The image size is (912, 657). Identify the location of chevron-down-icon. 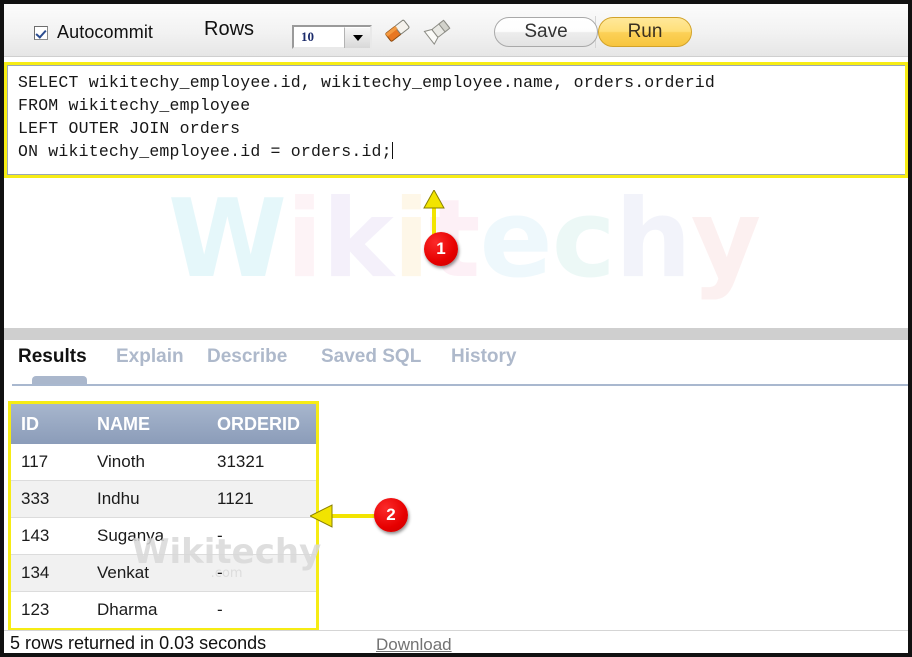
(357, 37).